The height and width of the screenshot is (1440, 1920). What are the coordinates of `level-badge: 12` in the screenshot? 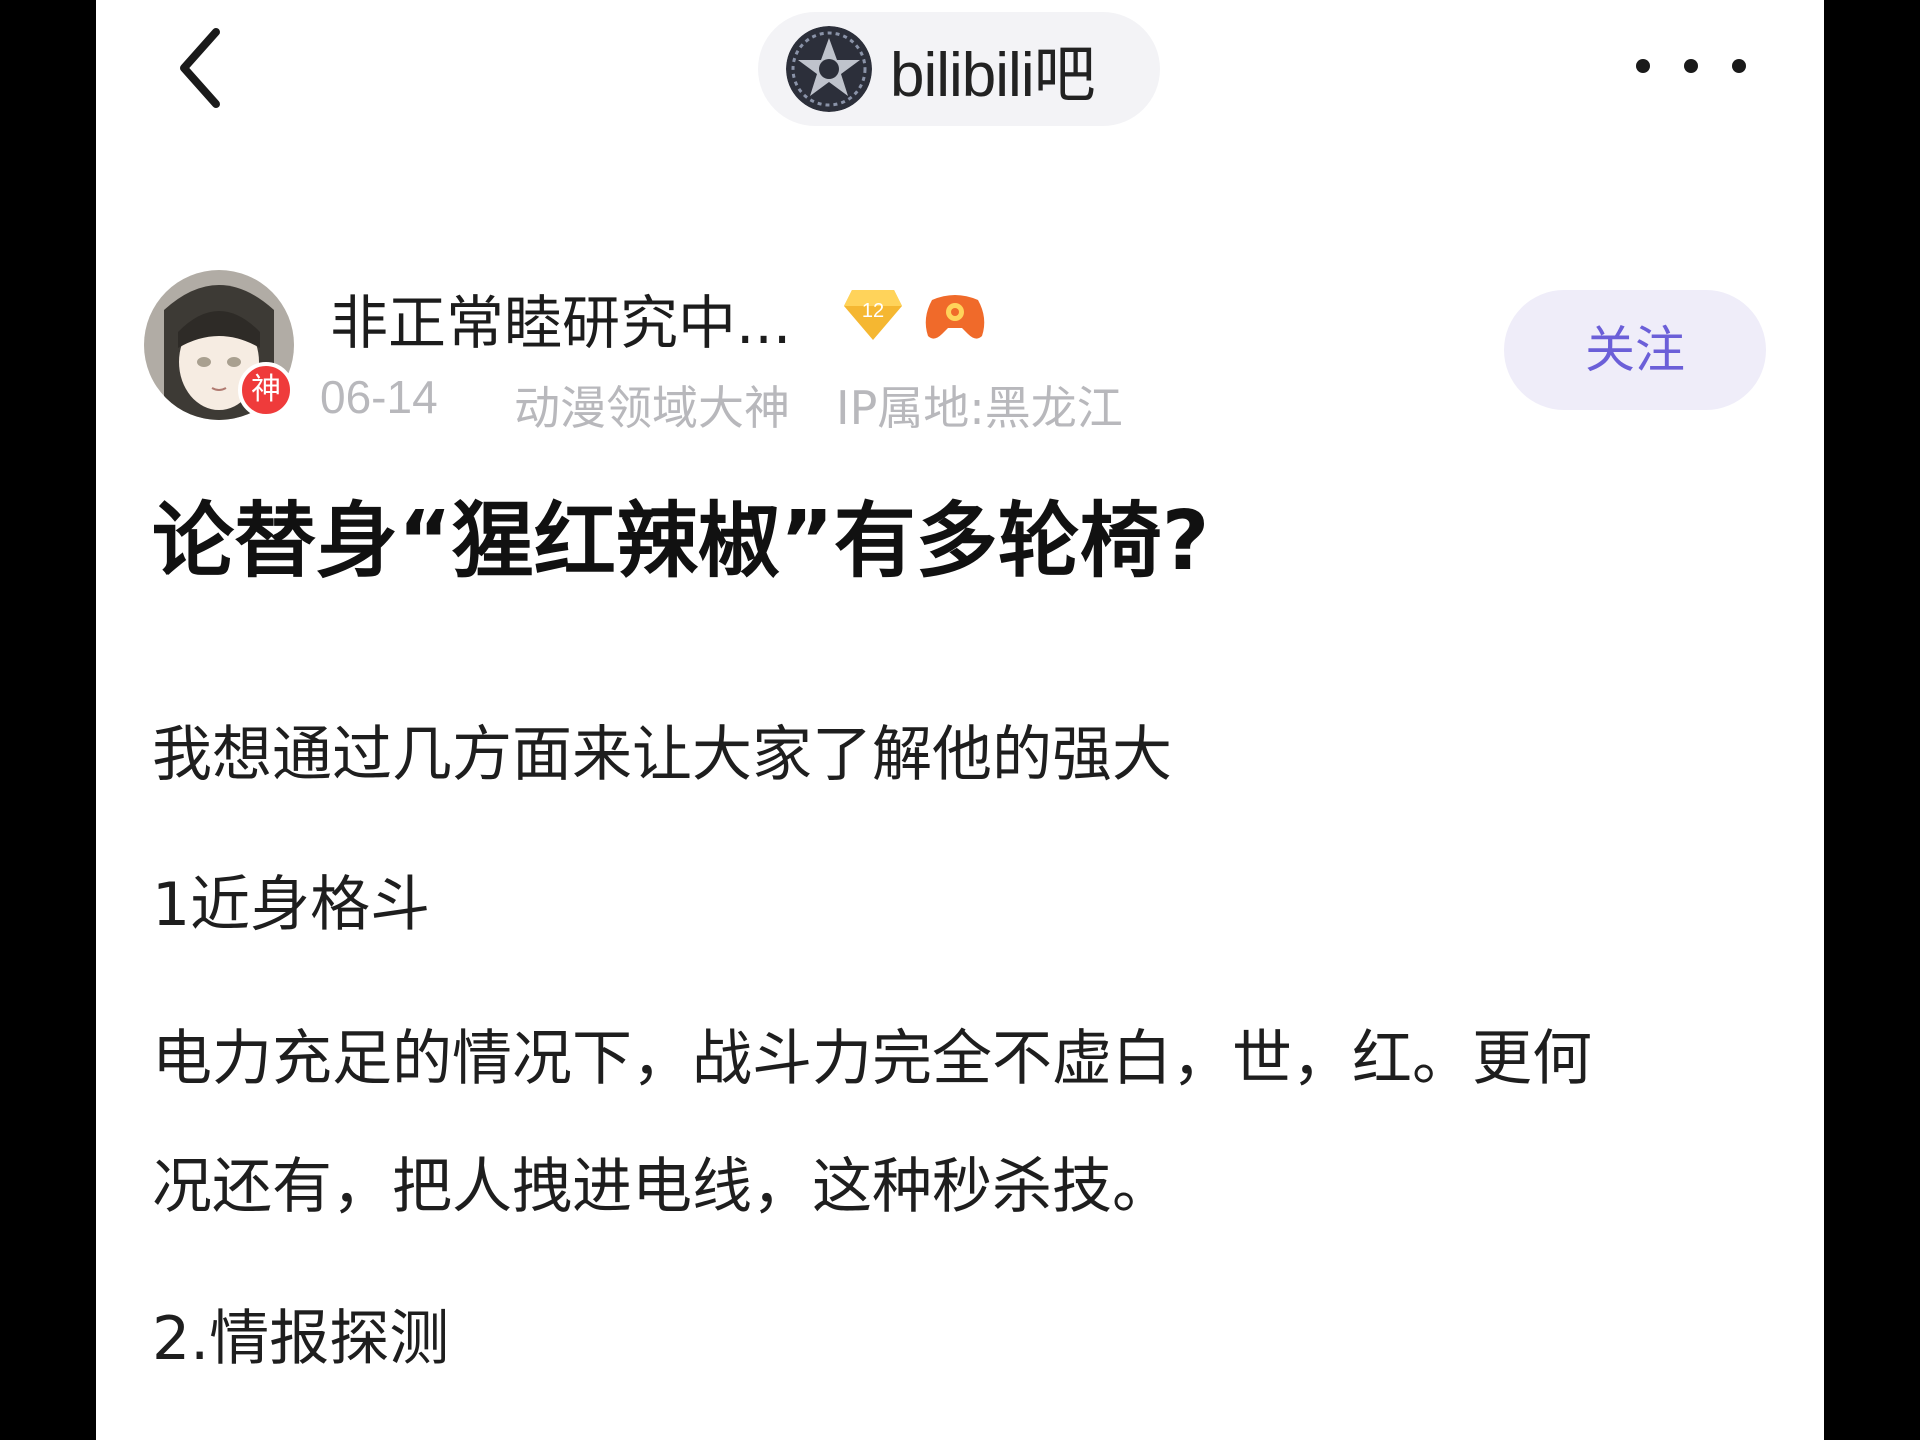 It's located at (873, 314).